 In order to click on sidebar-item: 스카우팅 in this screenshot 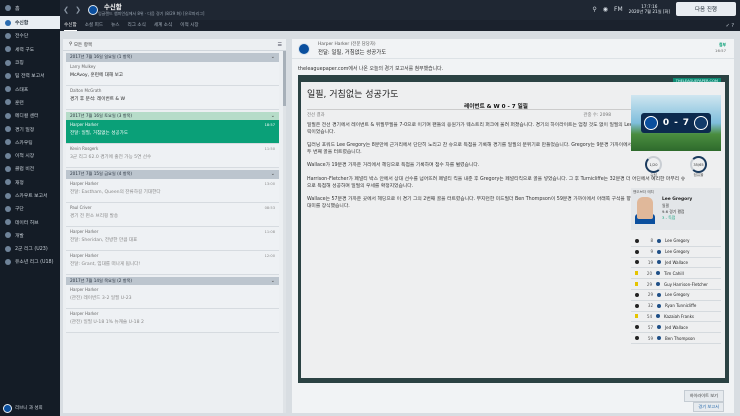, I will do `click(30, 142)`.